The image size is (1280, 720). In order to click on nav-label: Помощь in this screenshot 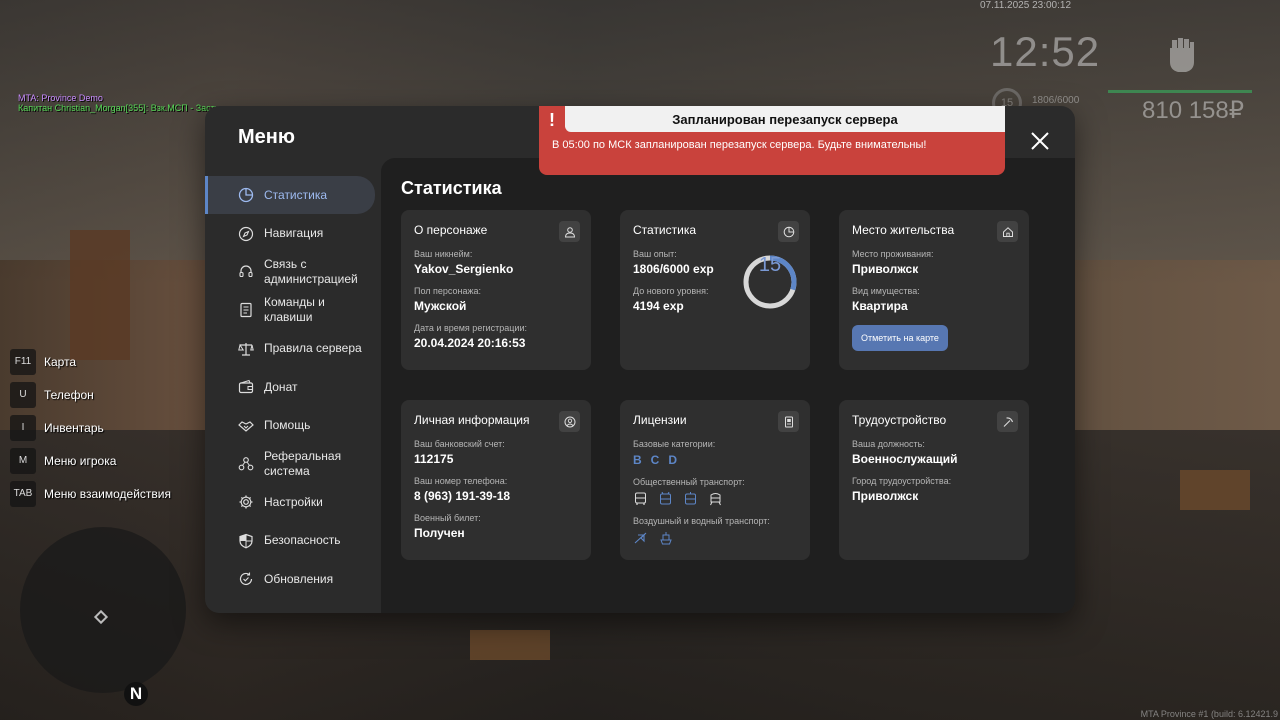, I will do `click(287, 425)`.